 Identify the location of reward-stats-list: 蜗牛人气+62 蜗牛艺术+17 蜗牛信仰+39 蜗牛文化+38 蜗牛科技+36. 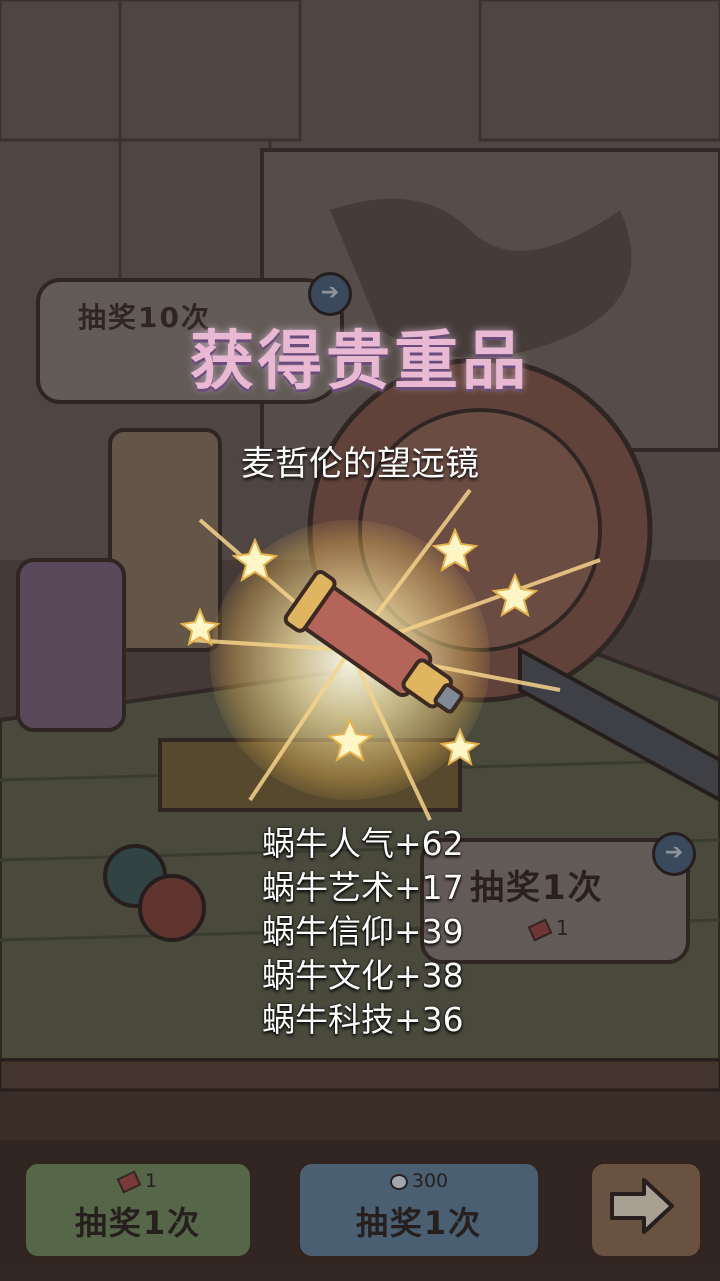
(363, 932).